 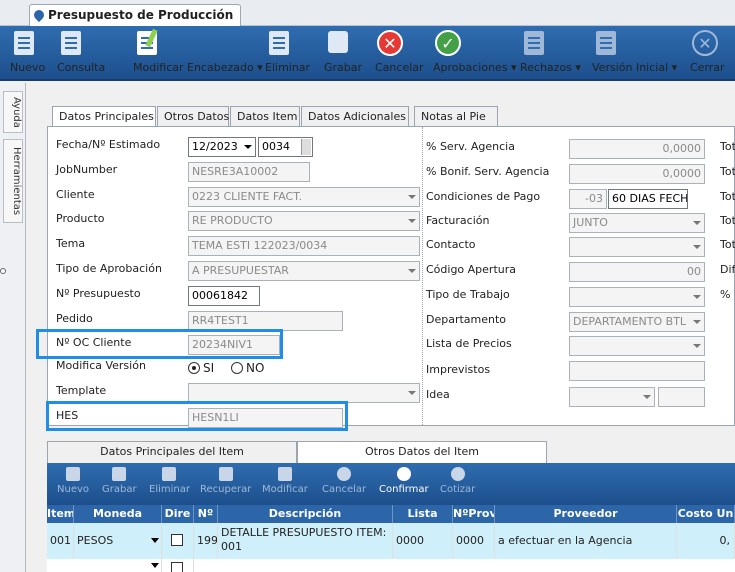 I want to click on tab-datos-principales-item: Datos Principales del Item, so click(x=172, y=452).